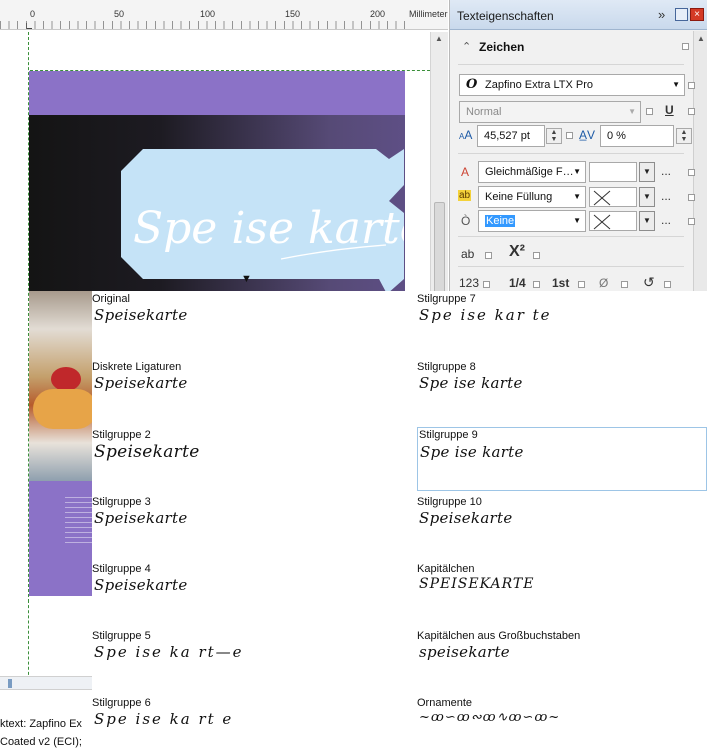 This screenshot has height=751, width=707. I want to click on font-size-input: 45,527 pt, so click(511, 136).